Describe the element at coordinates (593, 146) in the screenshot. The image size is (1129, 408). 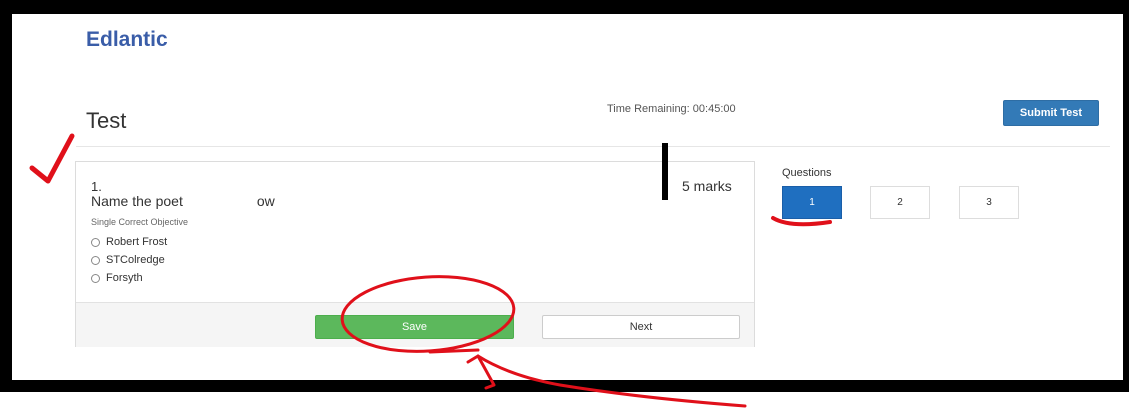
I see `header-divider` at that location.